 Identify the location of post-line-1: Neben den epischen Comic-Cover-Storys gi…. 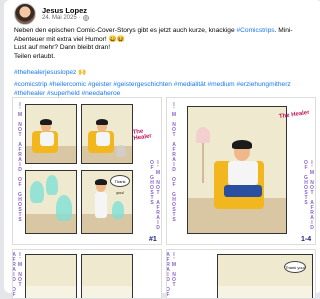
(164, 35).